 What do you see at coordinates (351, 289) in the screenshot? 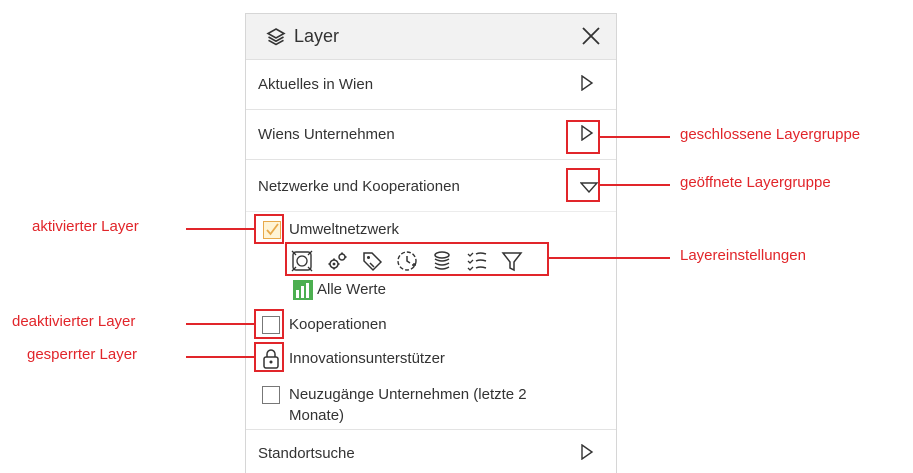
I see `legend-alle-werte: Alle Werte` at bounding box center [351, 289].